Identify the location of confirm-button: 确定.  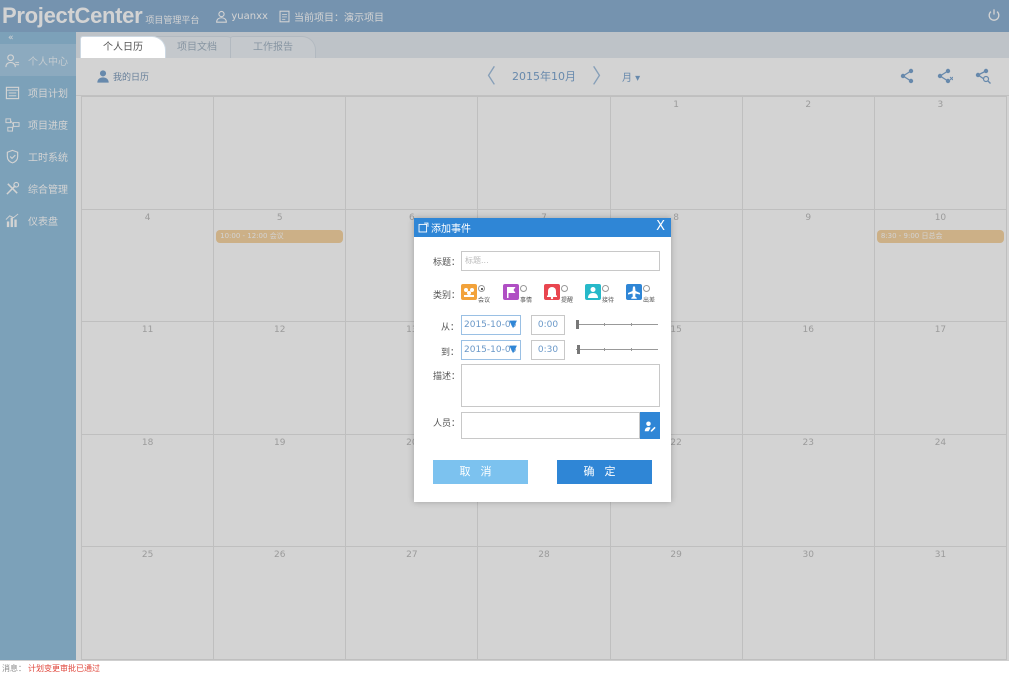
(604, 472).